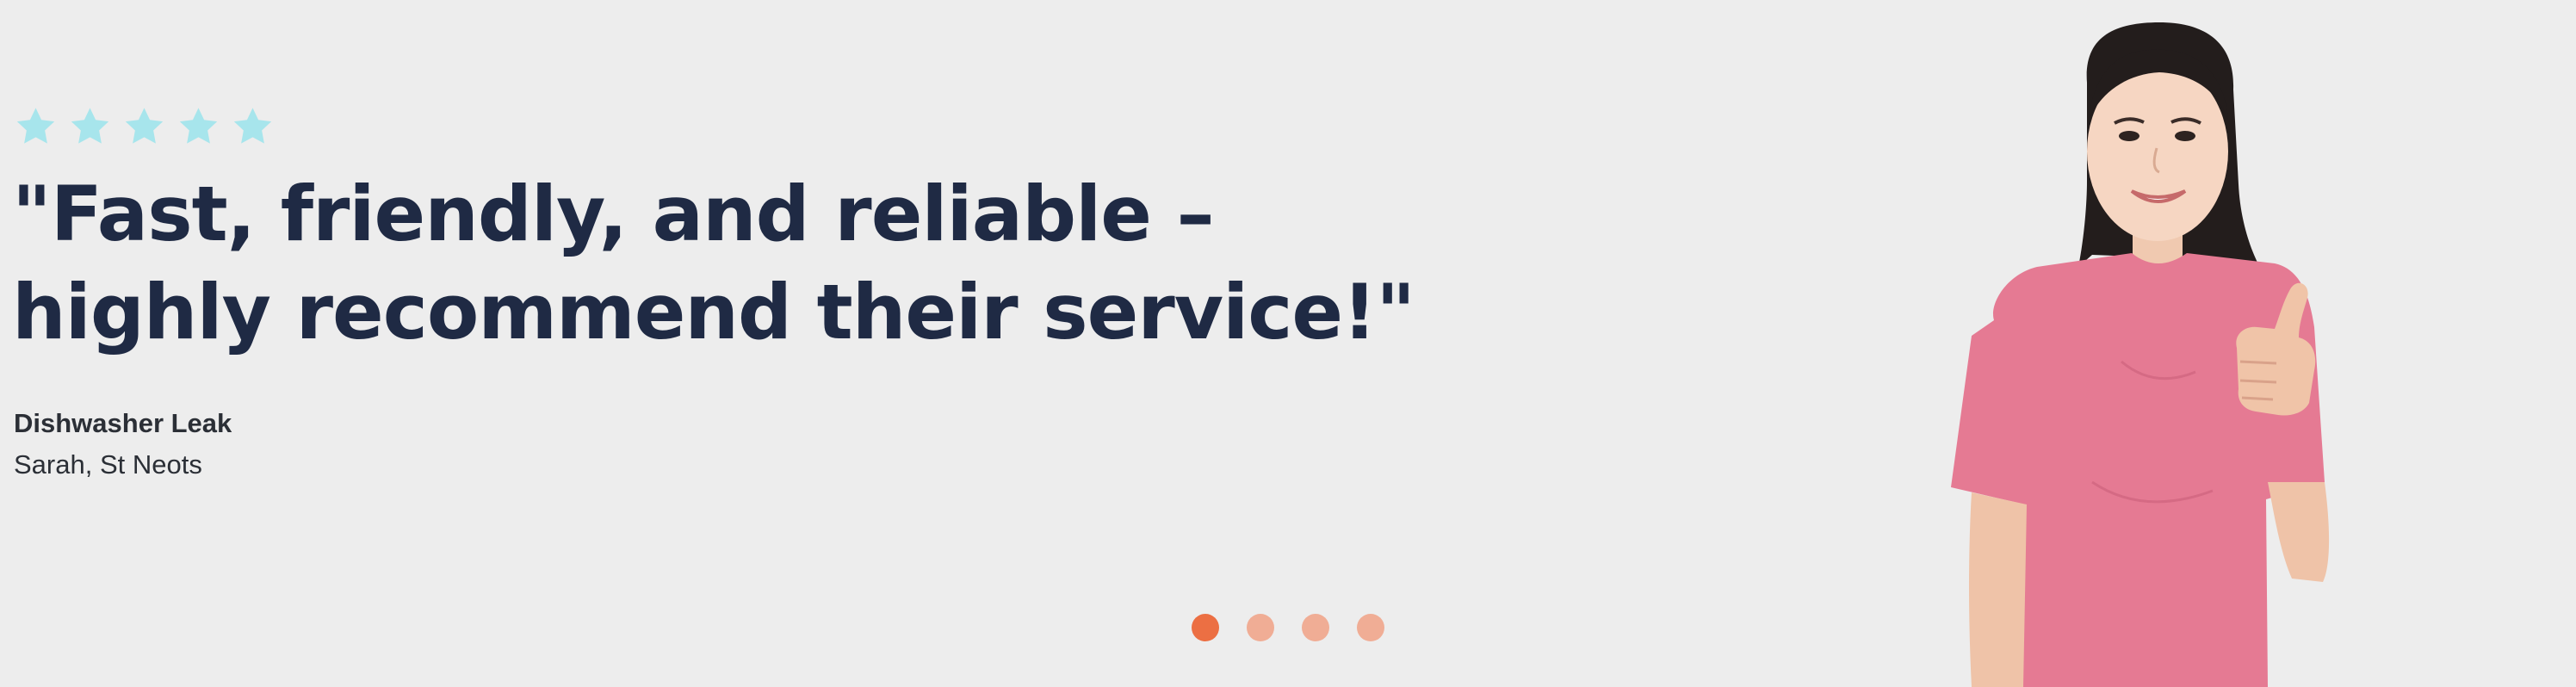 The width and height of the screenshot is (2576, 687). I want to click on person-thumbs-up-photo, so click(2140, 354).